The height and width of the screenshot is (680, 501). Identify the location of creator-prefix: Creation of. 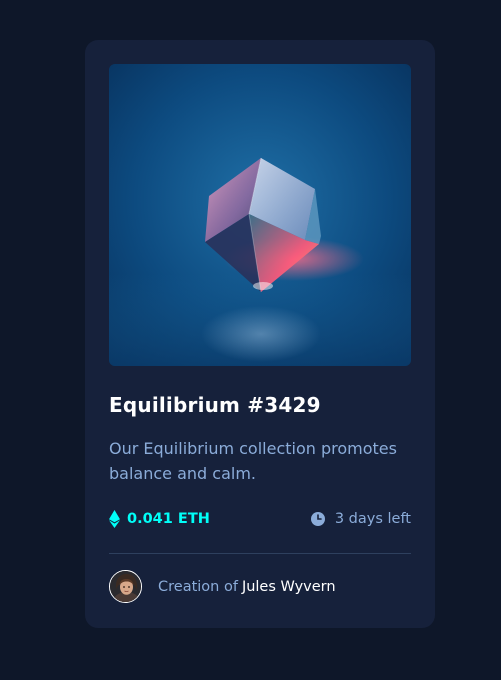
(198, 586).